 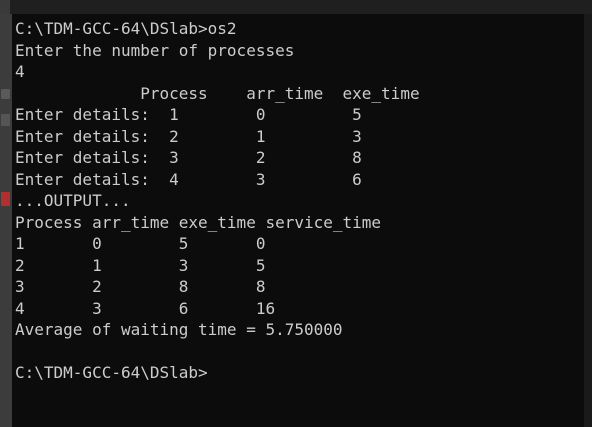 What do you see at coordinates (5, 7) in the screenshot?
I see `strip-accent` at bounding box center [5, 7].